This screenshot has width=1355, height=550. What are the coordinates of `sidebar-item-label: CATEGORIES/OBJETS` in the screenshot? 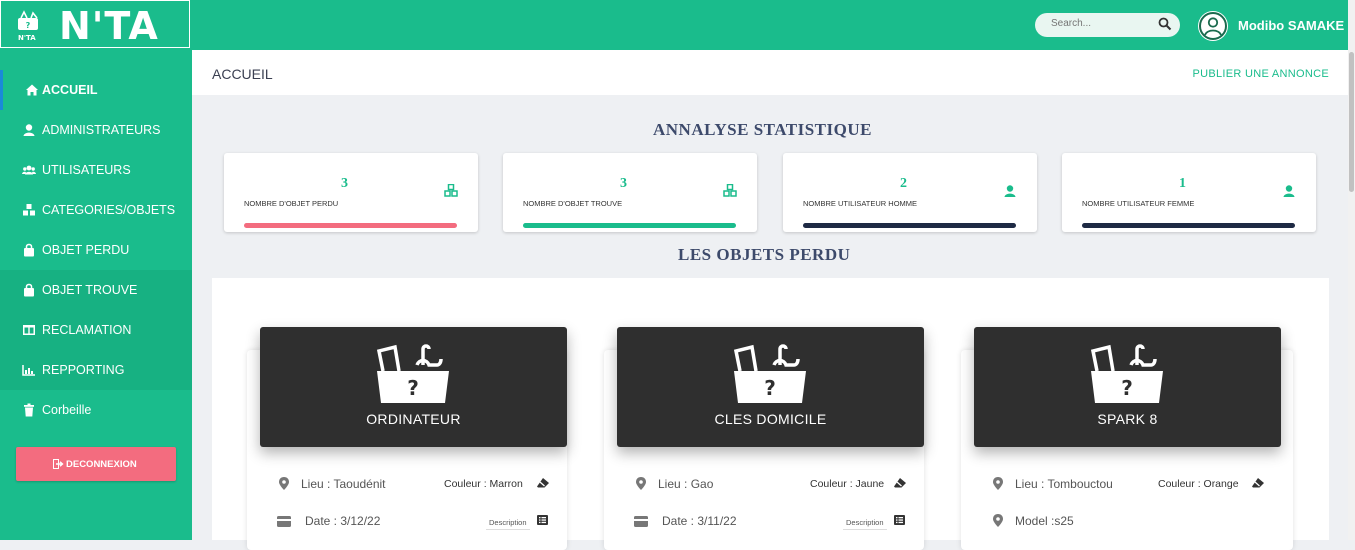 It's located at (109, 210).